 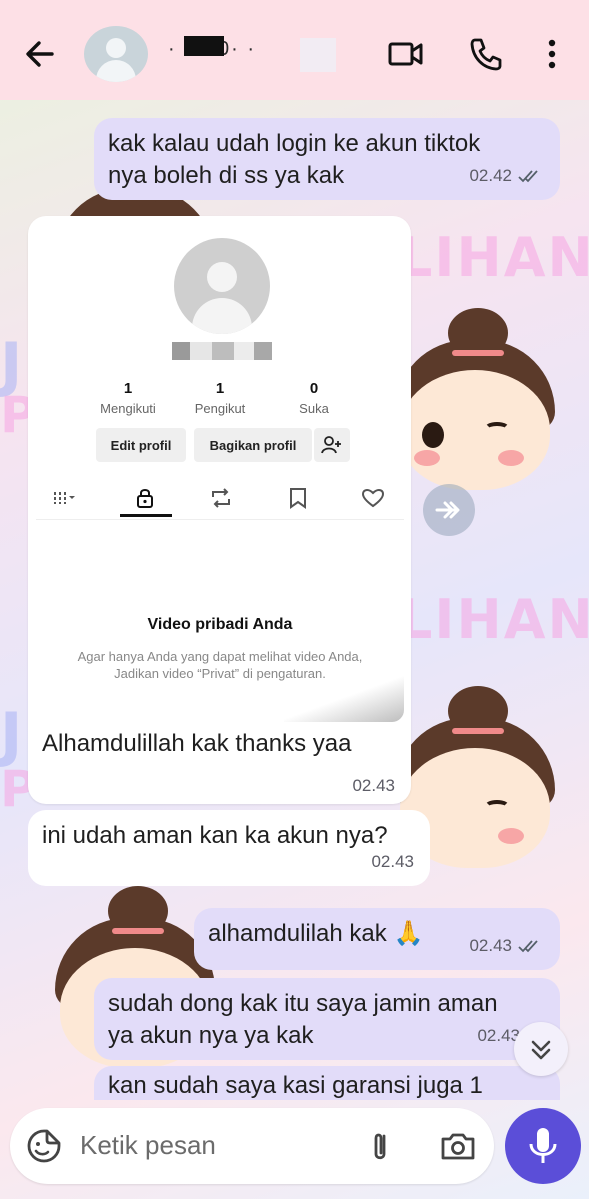 I want to click on voice-call-icon, so click(x=486, y=54).